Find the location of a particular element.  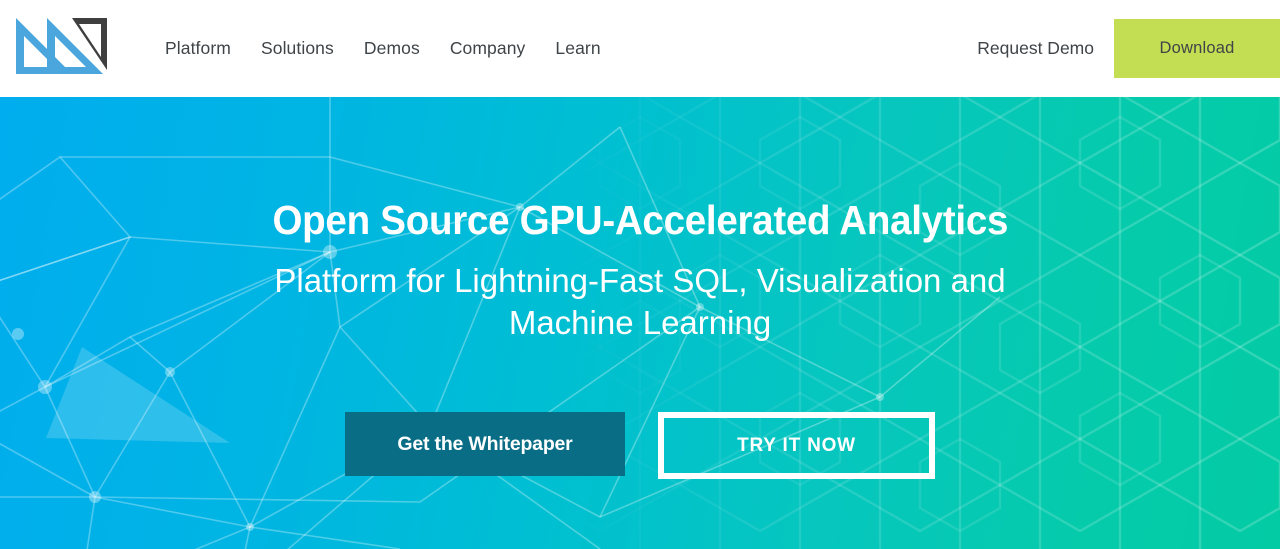

download-button: Download is located at coordinates (1197, 48).